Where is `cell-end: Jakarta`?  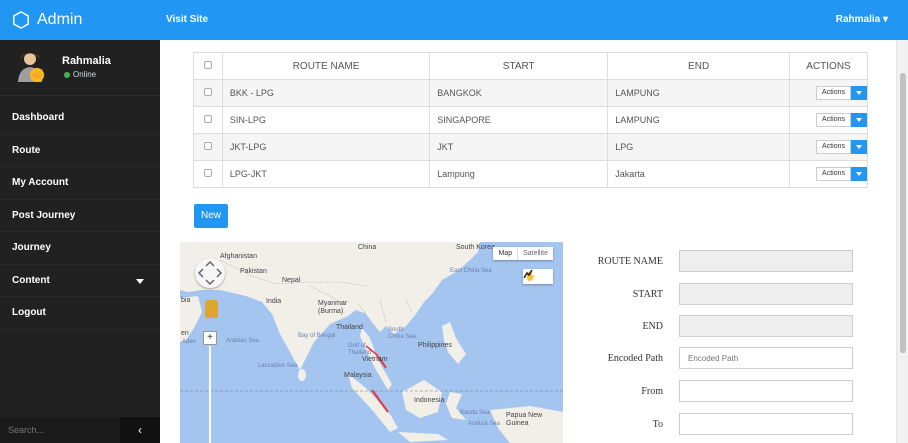
cell-end: Jakarta is located at coordinates (699, 174).